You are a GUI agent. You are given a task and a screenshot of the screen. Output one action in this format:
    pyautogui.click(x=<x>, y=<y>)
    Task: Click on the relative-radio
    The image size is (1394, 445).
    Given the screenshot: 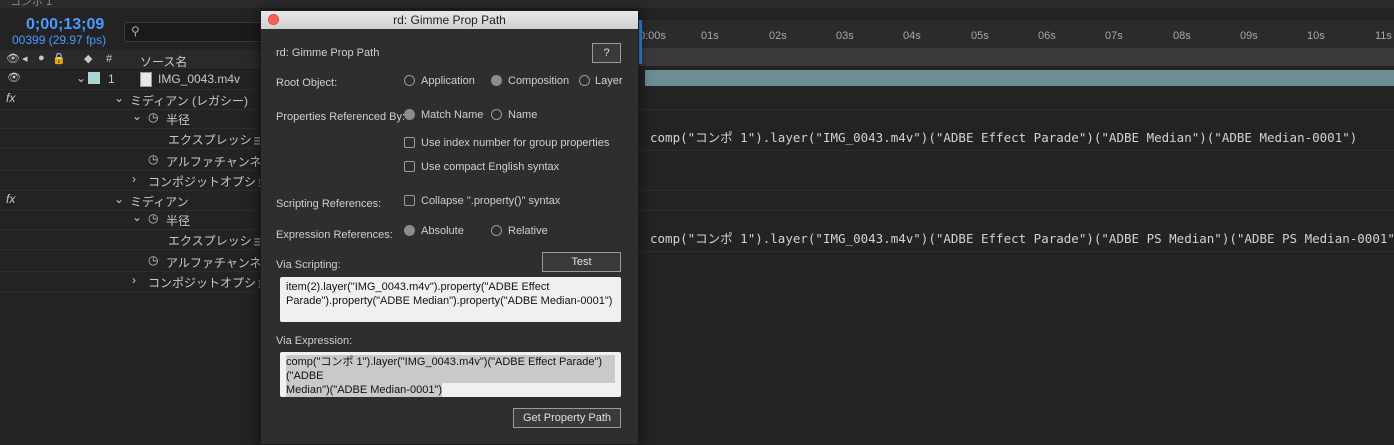 What is the action you would take?
    pyautogui.click(x=496, y=230)
    